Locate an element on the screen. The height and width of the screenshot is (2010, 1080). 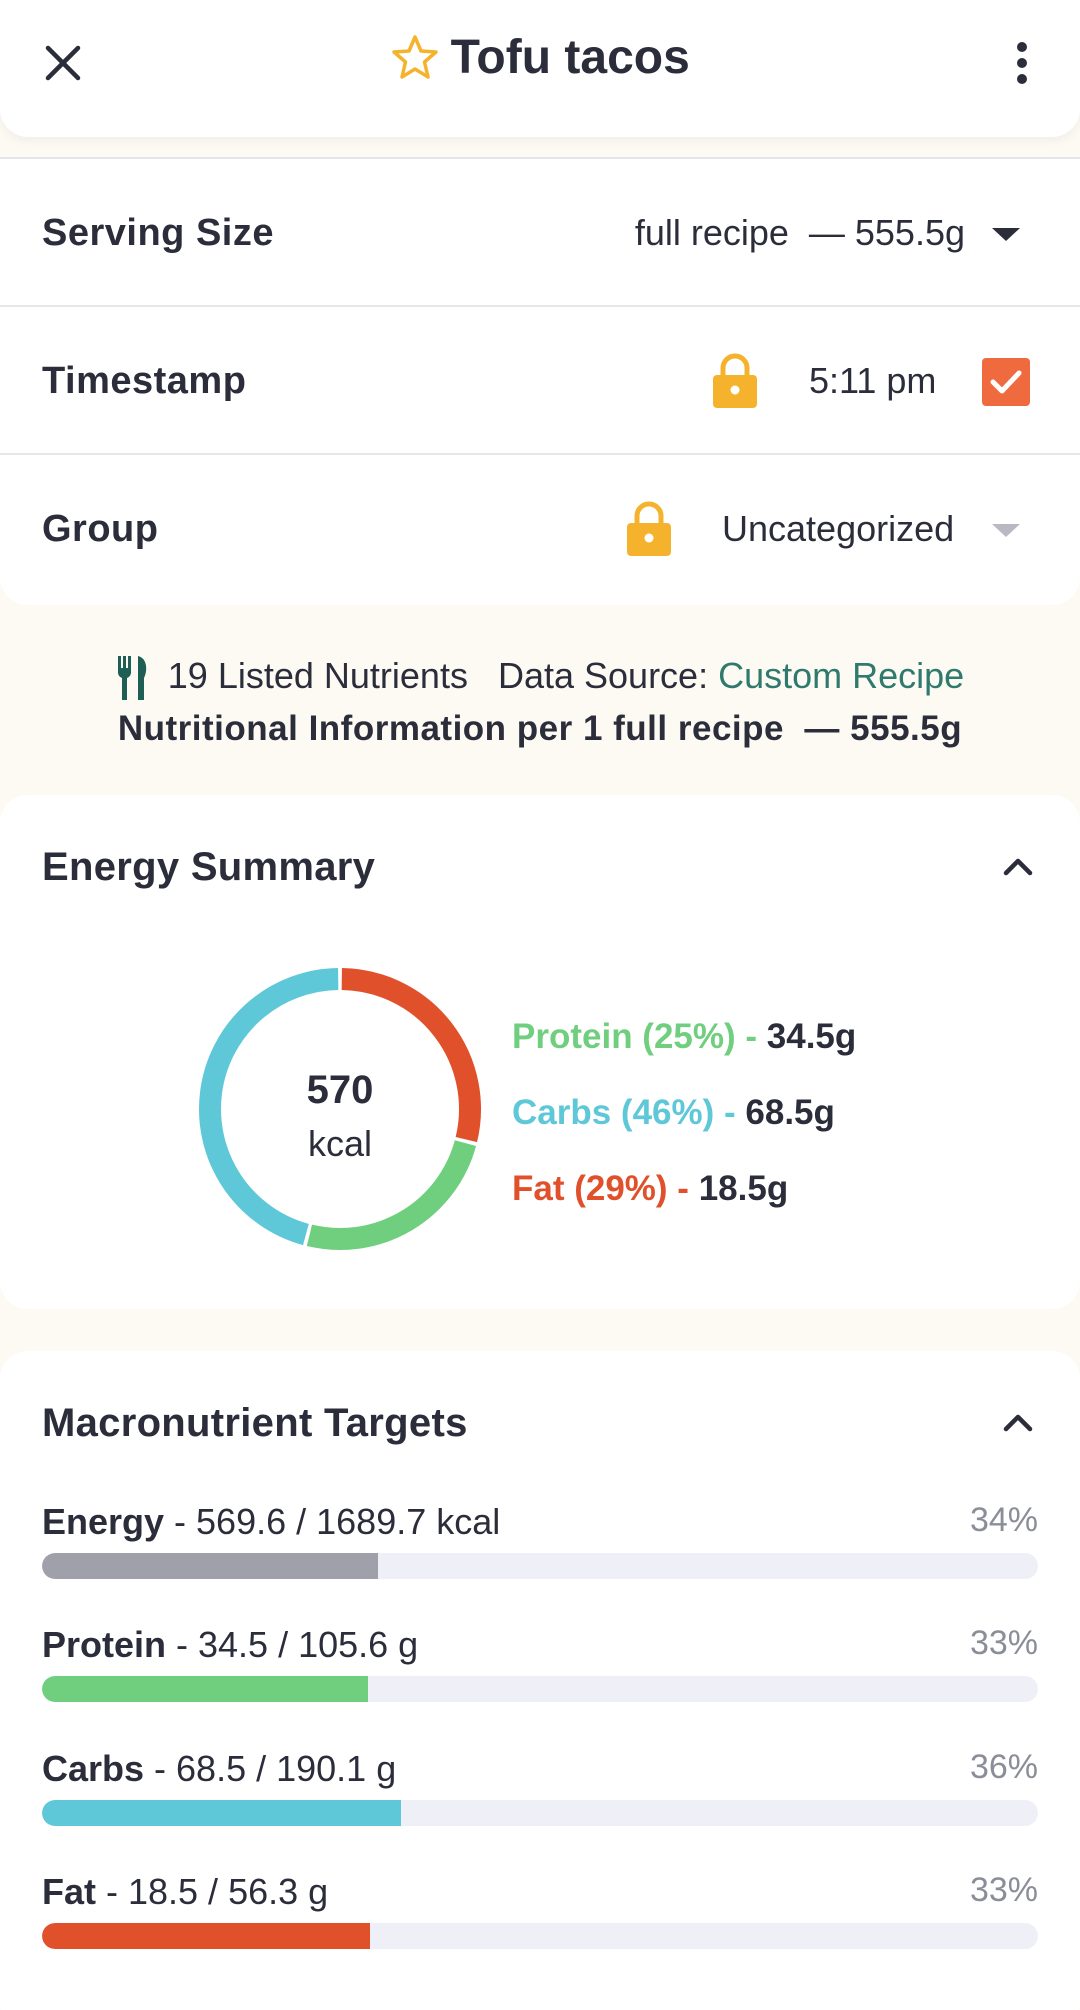
target-detail: - 569.6 / 1689.7 kcal is located at coordinates (332, 1521).